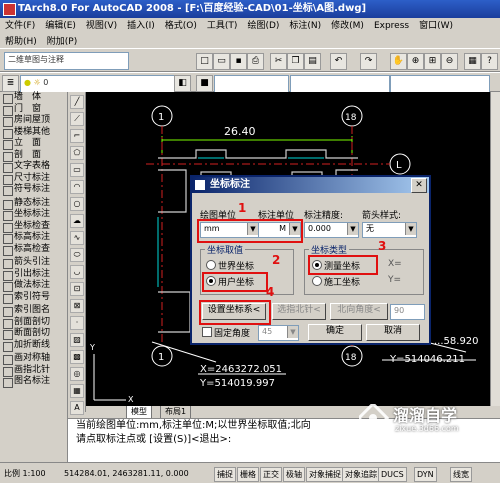 The image size is (500, 483). I want to click on revision-cloud-icon: ☁, so click(77, 221).